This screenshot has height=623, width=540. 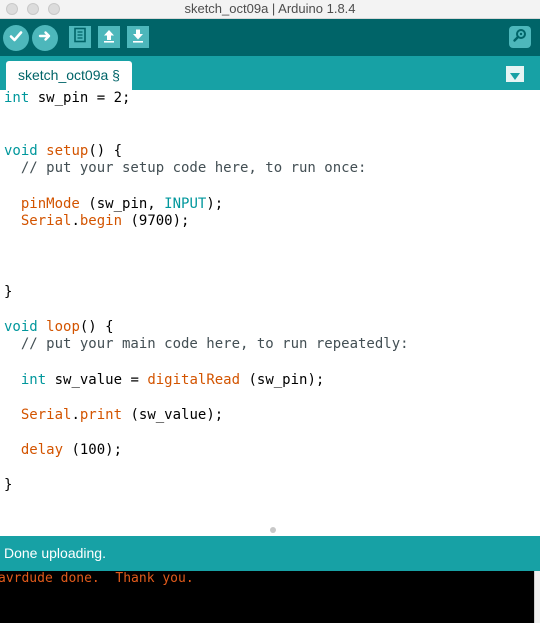 I want to click on new-document-icon, so click(x=80, y=37).